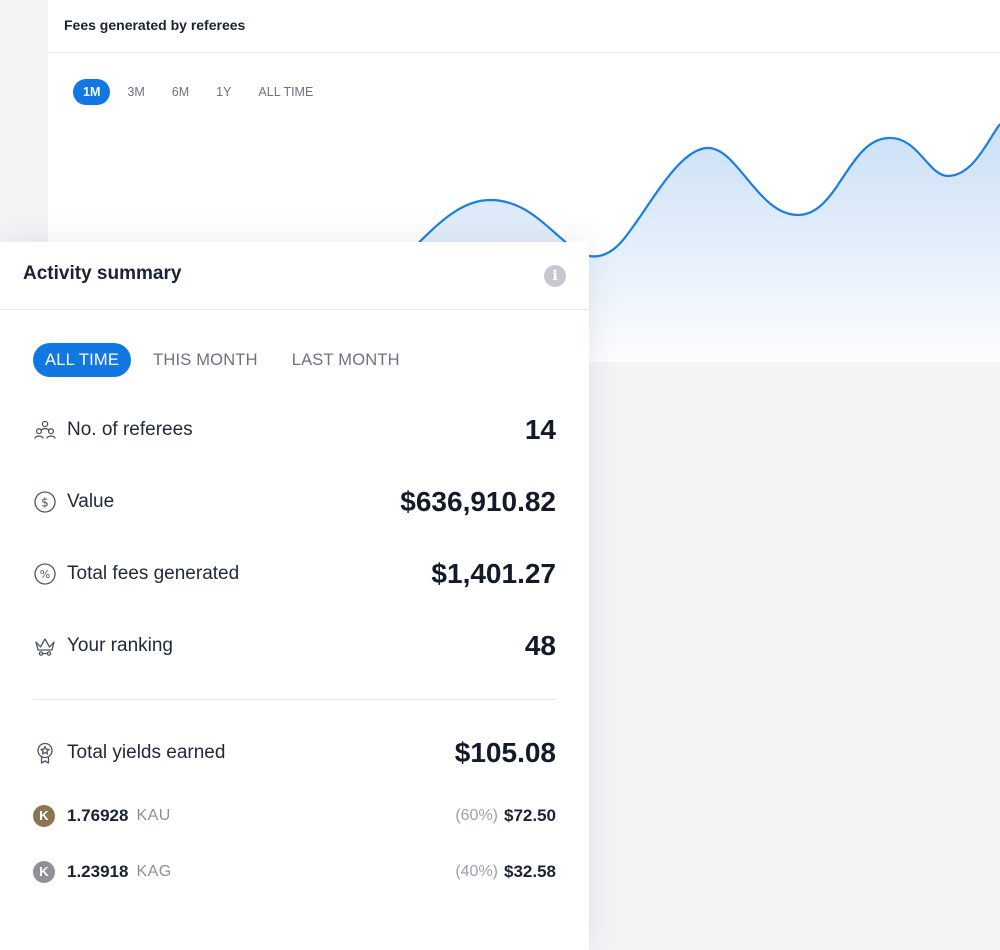 Image resolution: width=1000 pixels, height=950 pixels. What do you see at coordinates (555, 276) in the screenshot?
I see `info-icon: i` at bounding box center [555, 276].